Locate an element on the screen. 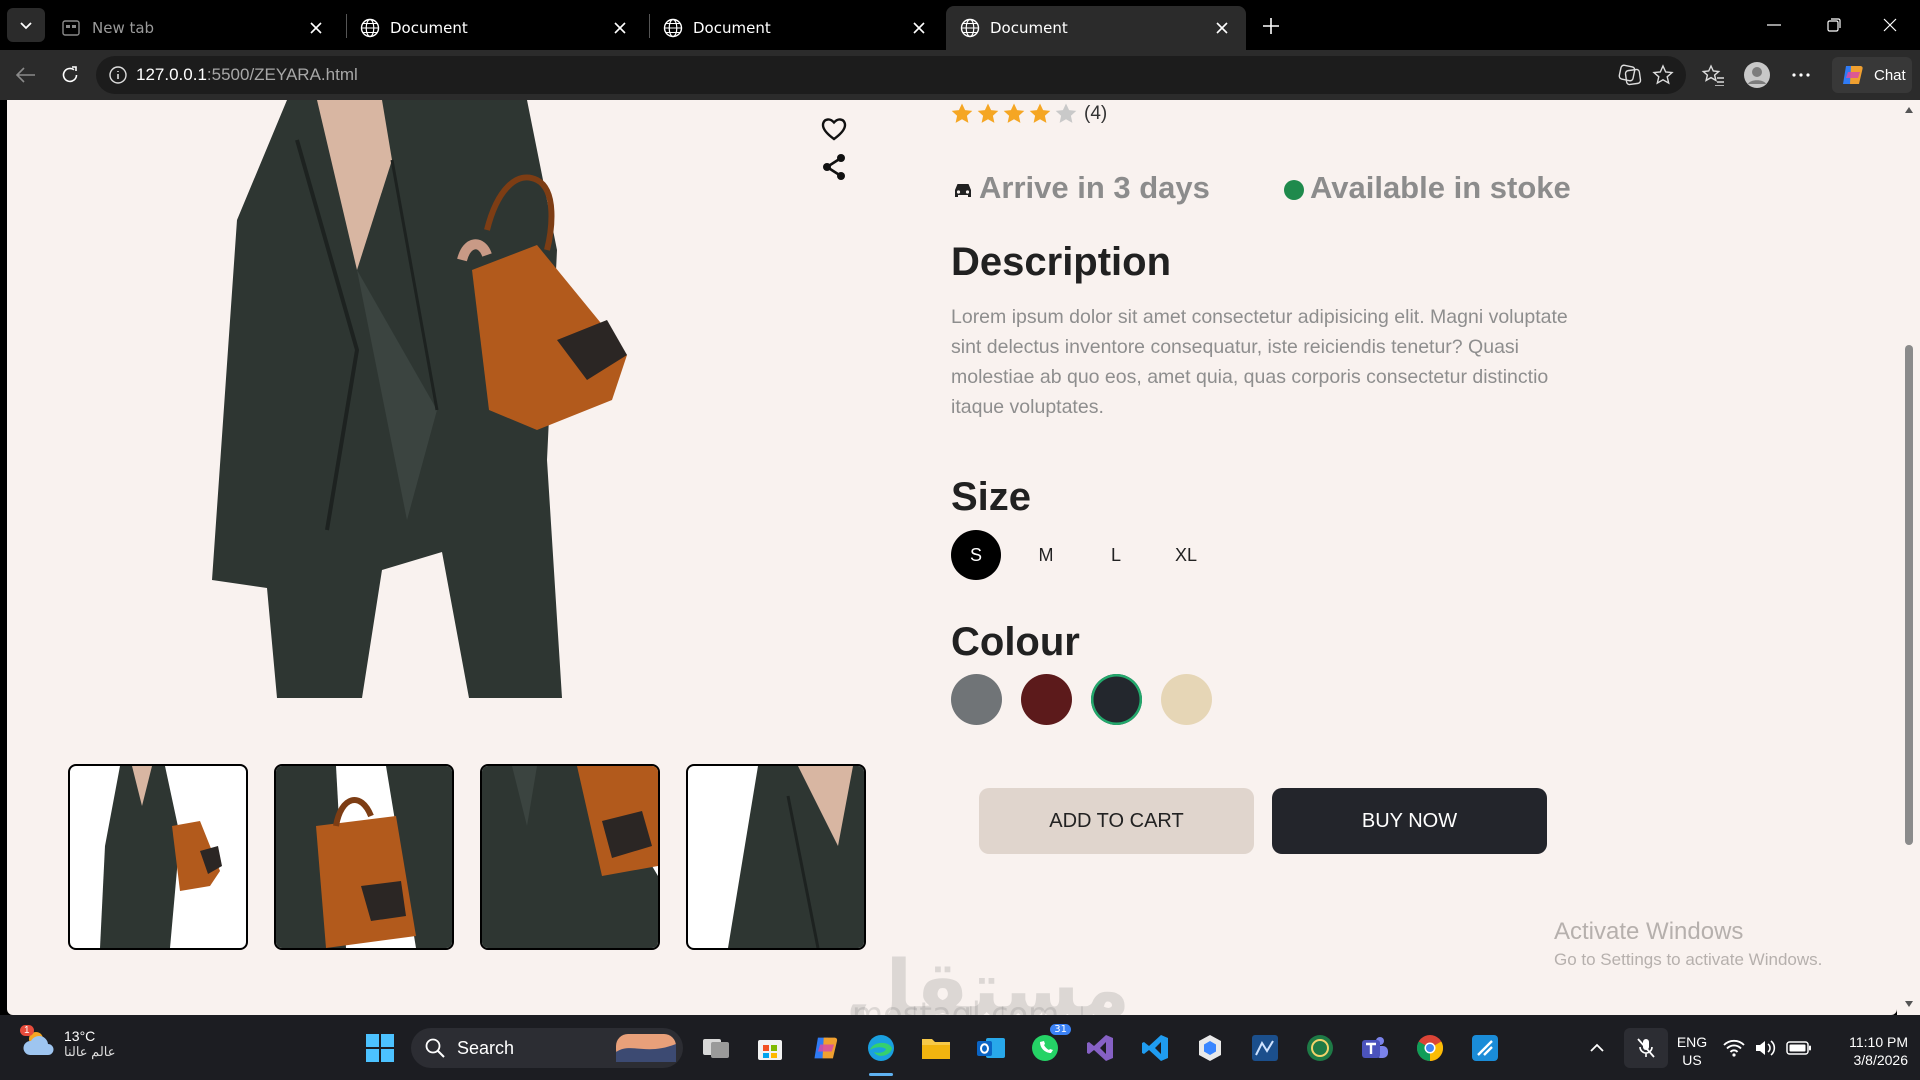 The width and height of the screenshot is (1920, 1080). vscode-icon is located at coordinates (1155, 1048).